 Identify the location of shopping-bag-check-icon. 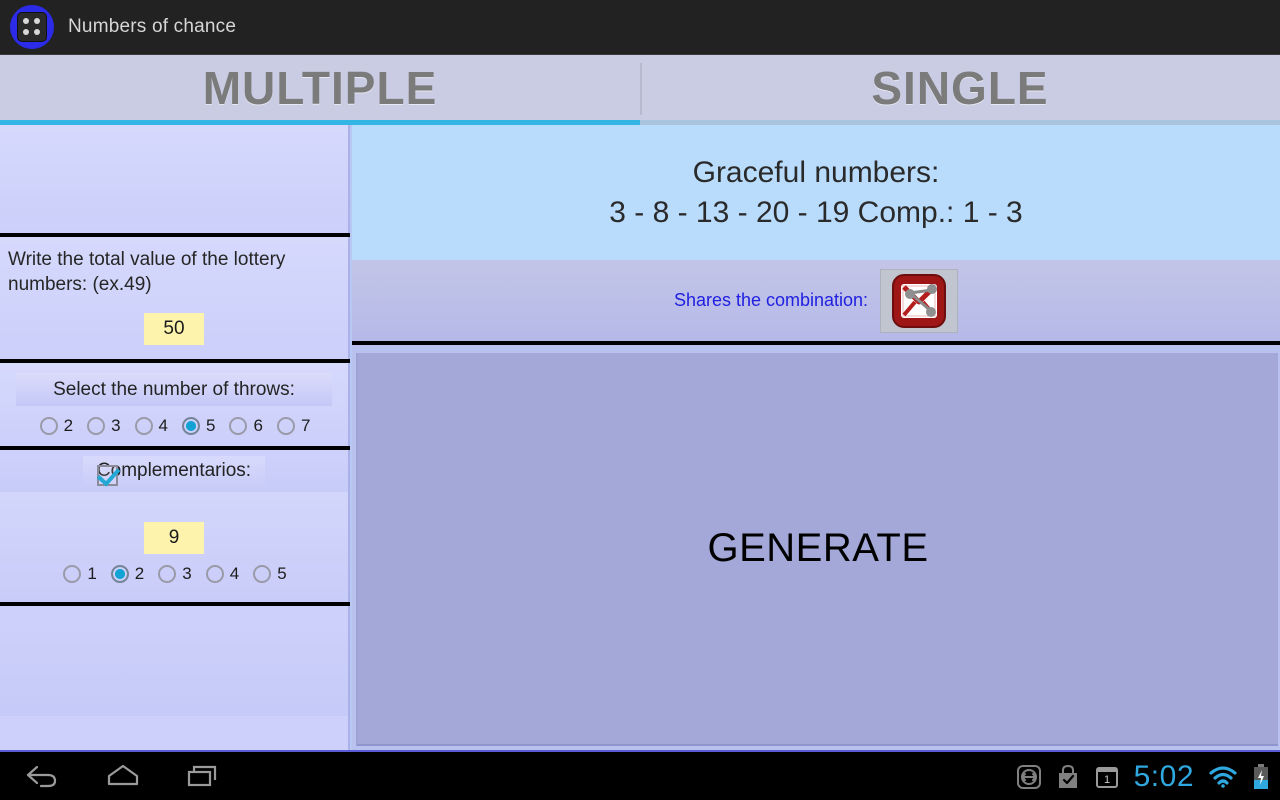
(1068, 777).